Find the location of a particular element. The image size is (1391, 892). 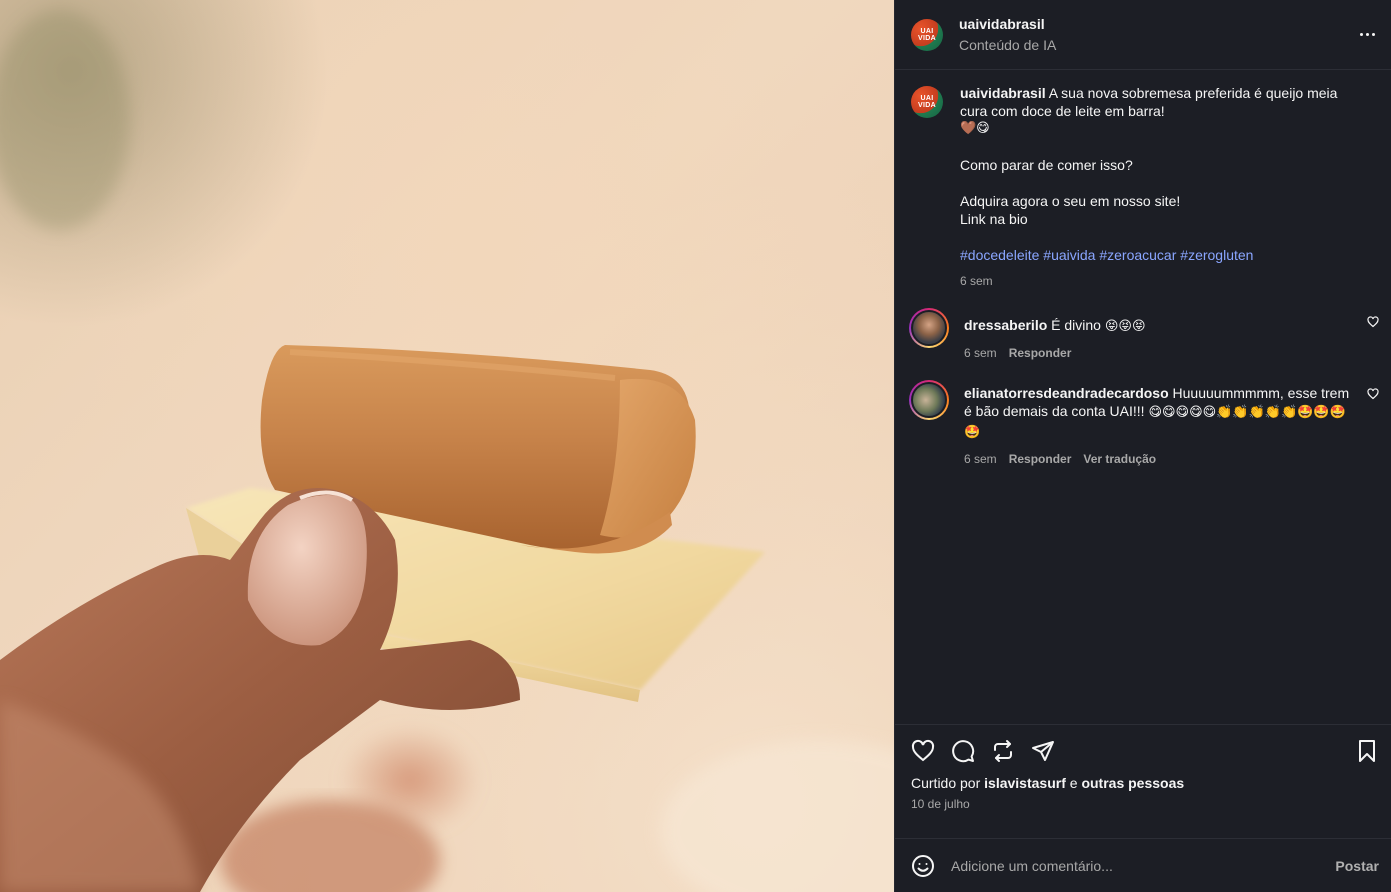

caption-line2: Como parar de comer isso? is located at coordinates (1046, 165).